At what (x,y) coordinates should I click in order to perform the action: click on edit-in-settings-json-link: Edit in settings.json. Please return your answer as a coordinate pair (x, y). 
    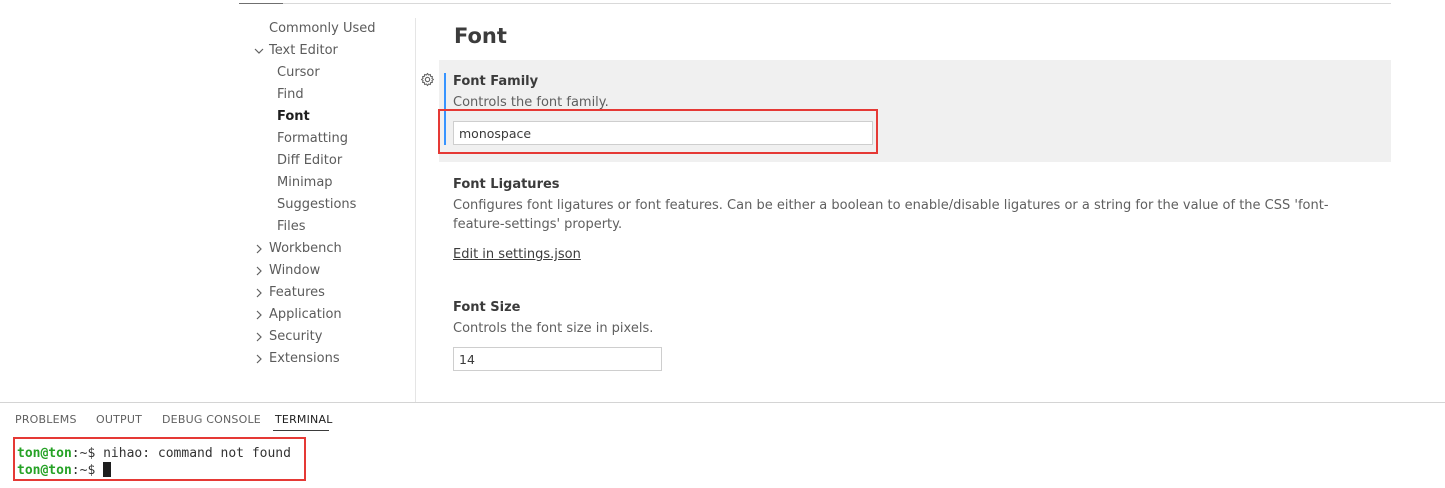
    Looking at the image, I should click on (517, 254).